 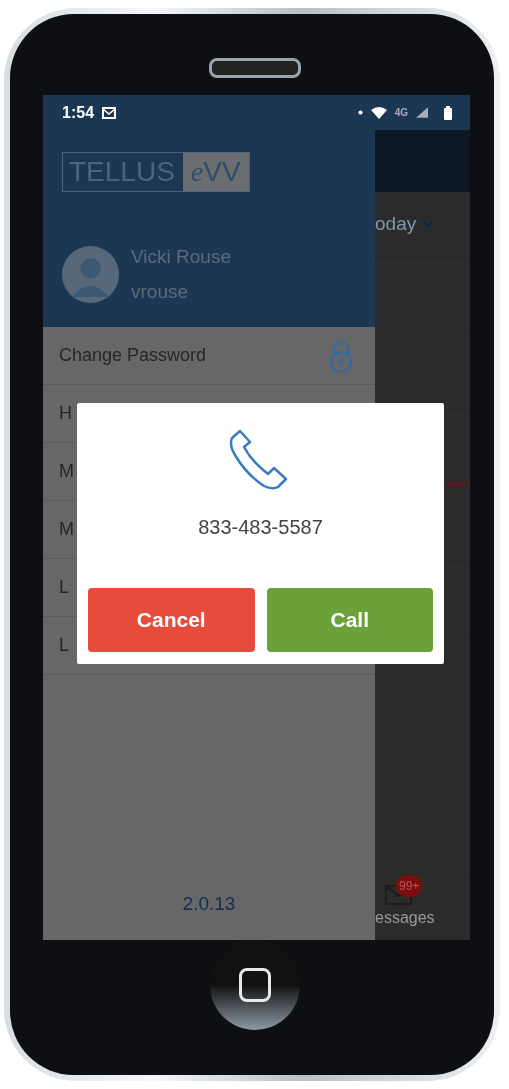 I want to click on network-label: 4G, so click(x=401, y=112).